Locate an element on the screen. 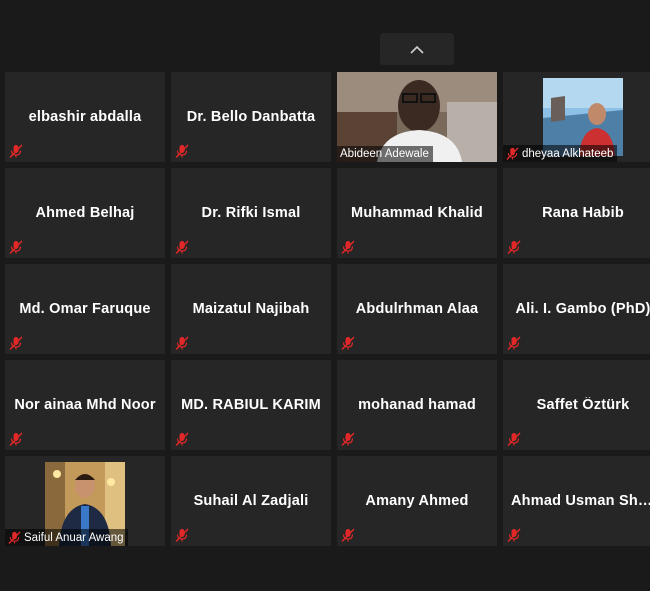  participant-tile: mohanad hamad is located at coordinates (417, 405).